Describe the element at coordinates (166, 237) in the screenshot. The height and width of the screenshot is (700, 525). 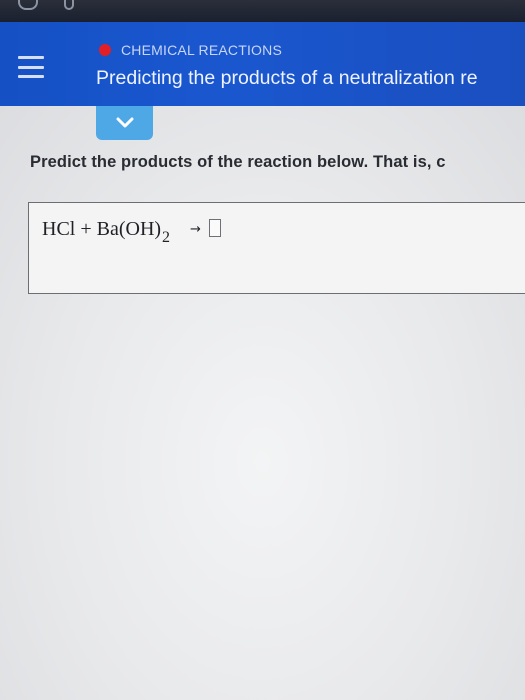
I see `reactant-subscript: 2` at that location.